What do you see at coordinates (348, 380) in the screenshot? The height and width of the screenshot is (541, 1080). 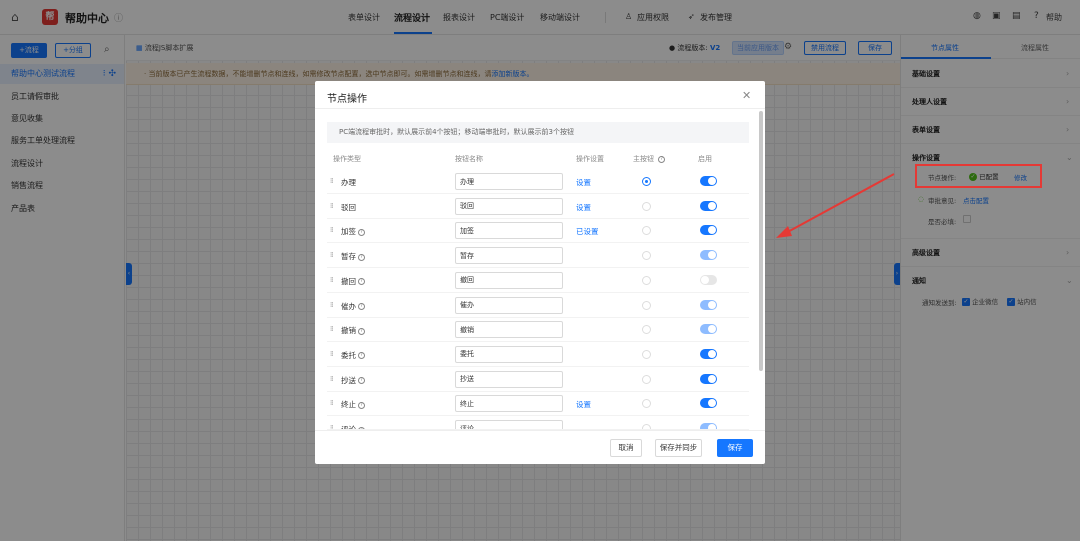 I see `op-type-label: 抄送` at bounding box center [348, 380].